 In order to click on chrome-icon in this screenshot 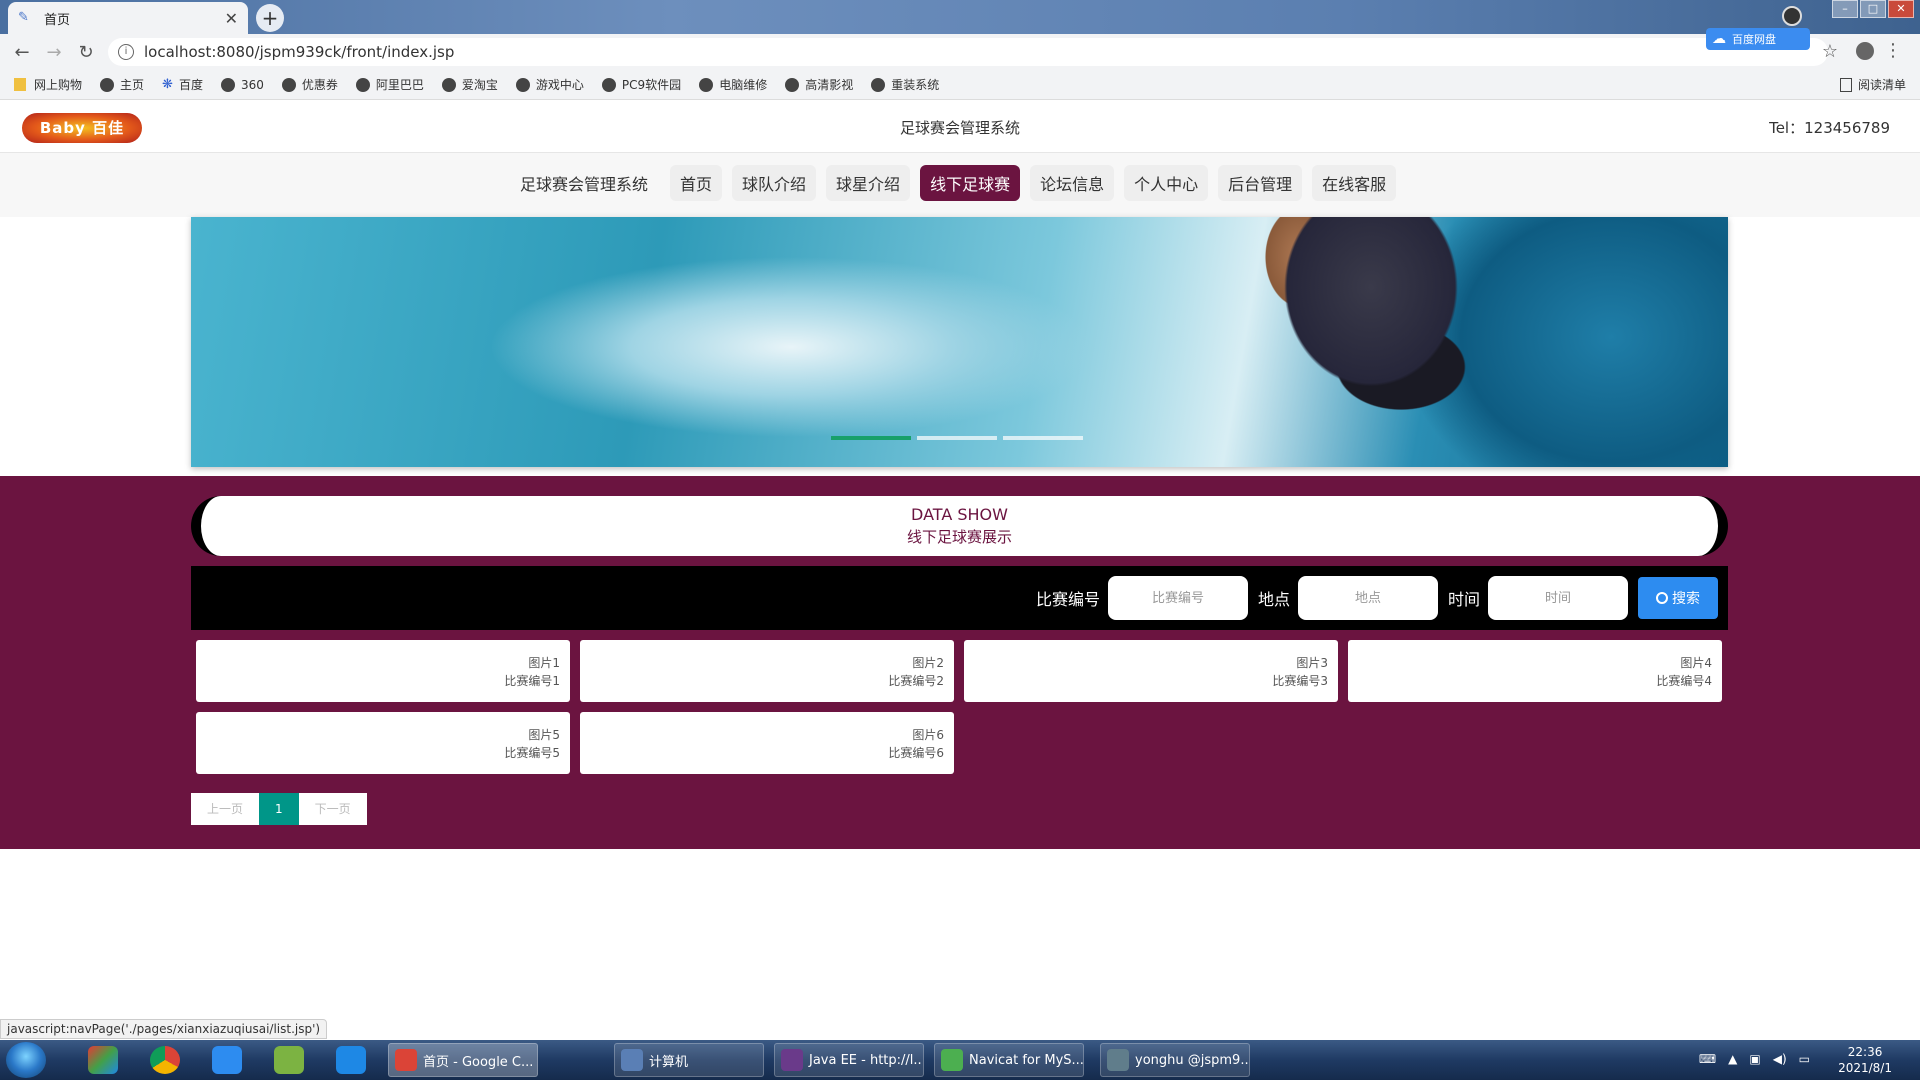, I will do `click(165, 1060)`.